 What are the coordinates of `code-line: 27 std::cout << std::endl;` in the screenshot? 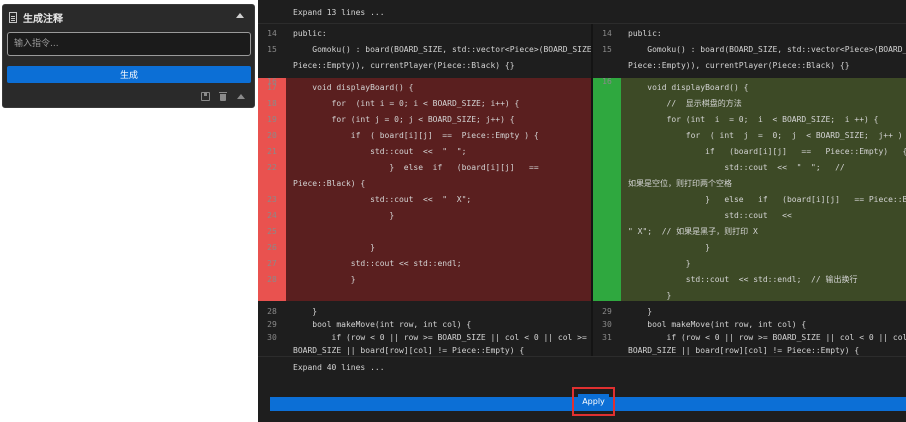 It's located at (424, 264).